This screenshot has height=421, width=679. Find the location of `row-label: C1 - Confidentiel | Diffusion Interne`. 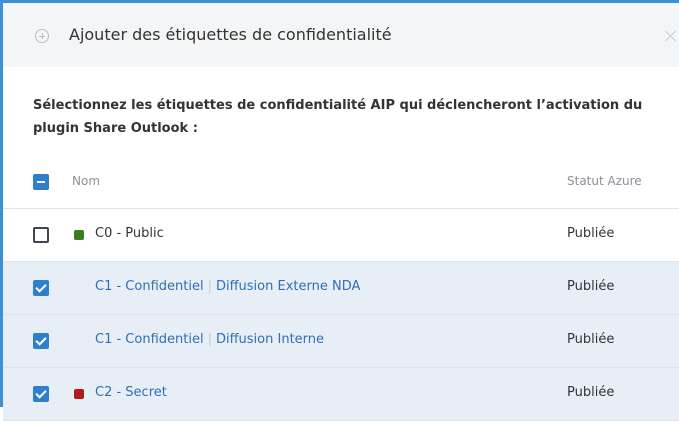

row-label: C1 - Confidentiel | Diffusion Interne is located at coordinates (209, 339).